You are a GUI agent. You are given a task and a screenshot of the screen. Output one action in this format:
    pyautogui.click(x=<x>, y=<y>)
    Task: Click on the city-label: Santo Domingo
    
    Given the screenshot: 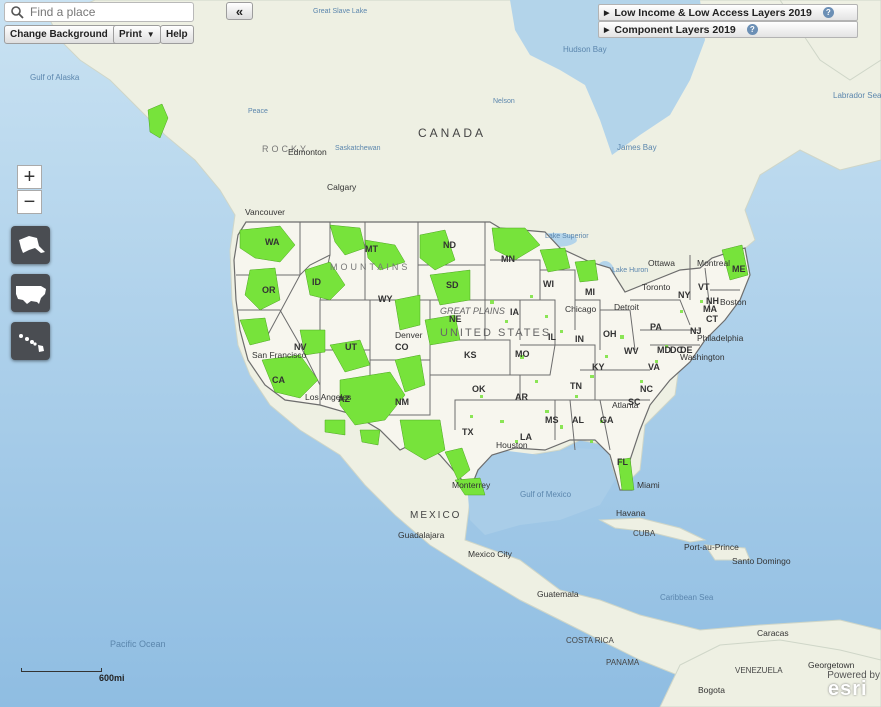 What is the action you would take?
    pyautogui.click(x=761, y=561)
    